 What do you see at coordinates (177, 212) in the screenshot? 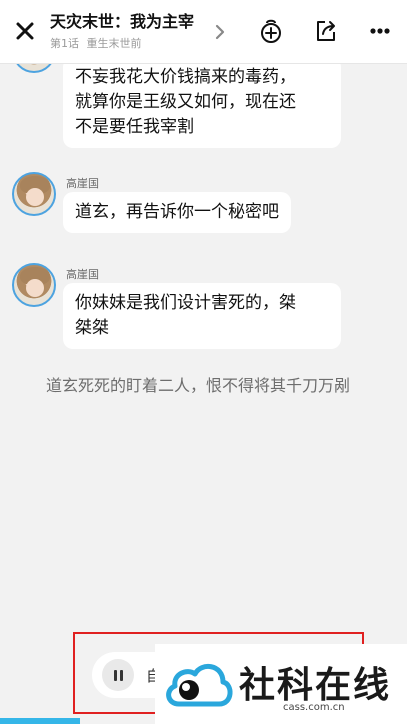
I see `message-bubble: 道玄，再告诉你一个秘密吧` at bounding box center [177, 212].